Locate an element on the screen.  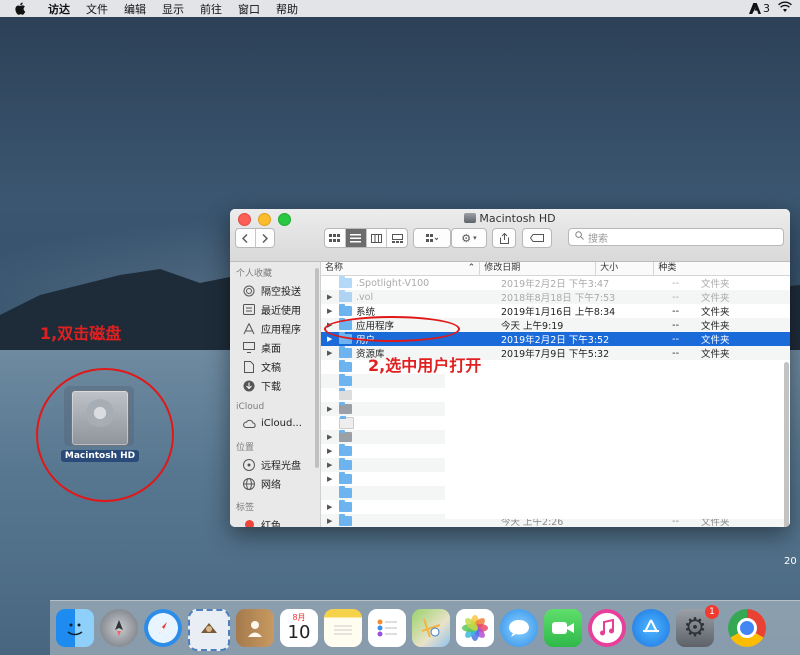
menu-go: 前往 is located at coordinates (211, 9).